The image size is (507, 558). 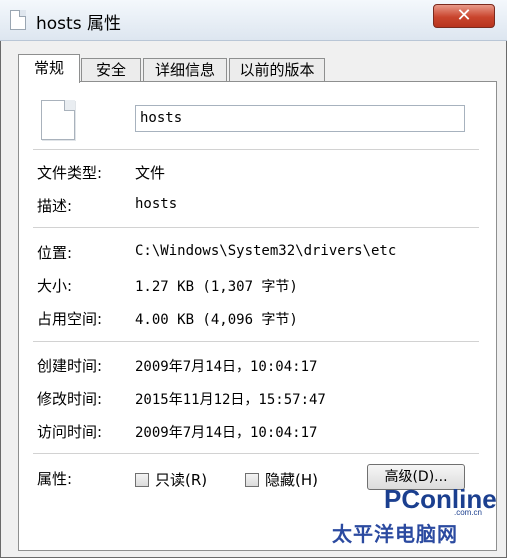 What do you see at coordinates (156, 204) in the screenshot?
I see `description-value: hosts` at bounding box center [156, 204].